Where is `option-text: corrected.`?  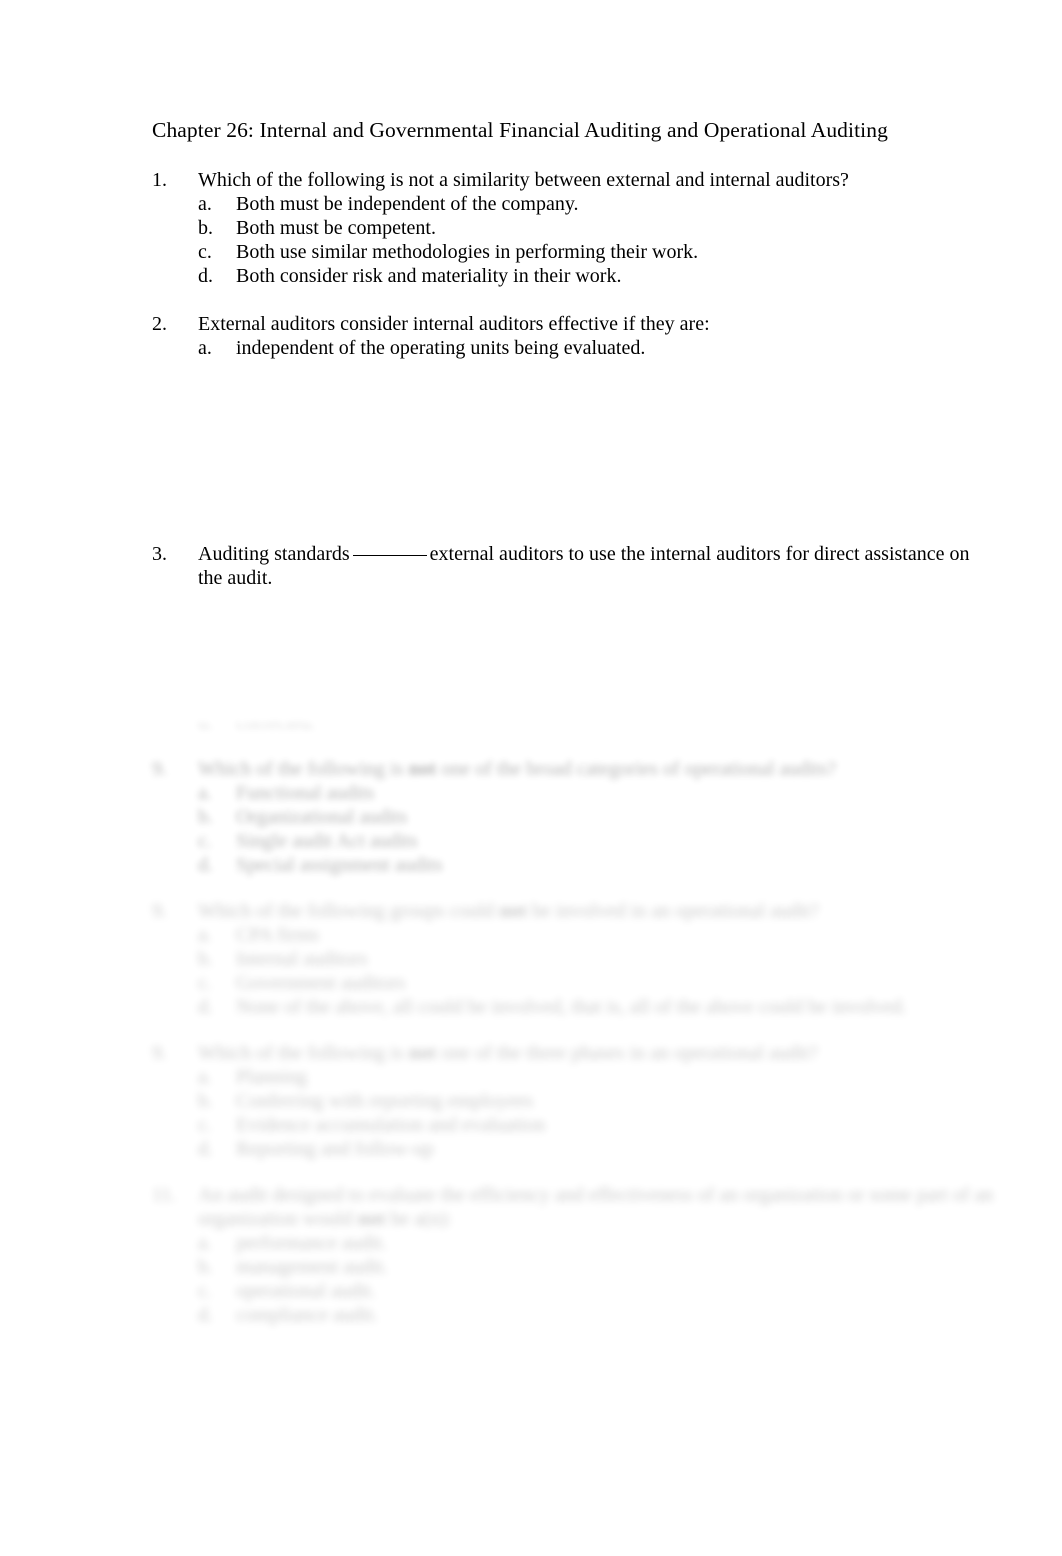 option-text: corrected. is located at coordinates (276, 728).